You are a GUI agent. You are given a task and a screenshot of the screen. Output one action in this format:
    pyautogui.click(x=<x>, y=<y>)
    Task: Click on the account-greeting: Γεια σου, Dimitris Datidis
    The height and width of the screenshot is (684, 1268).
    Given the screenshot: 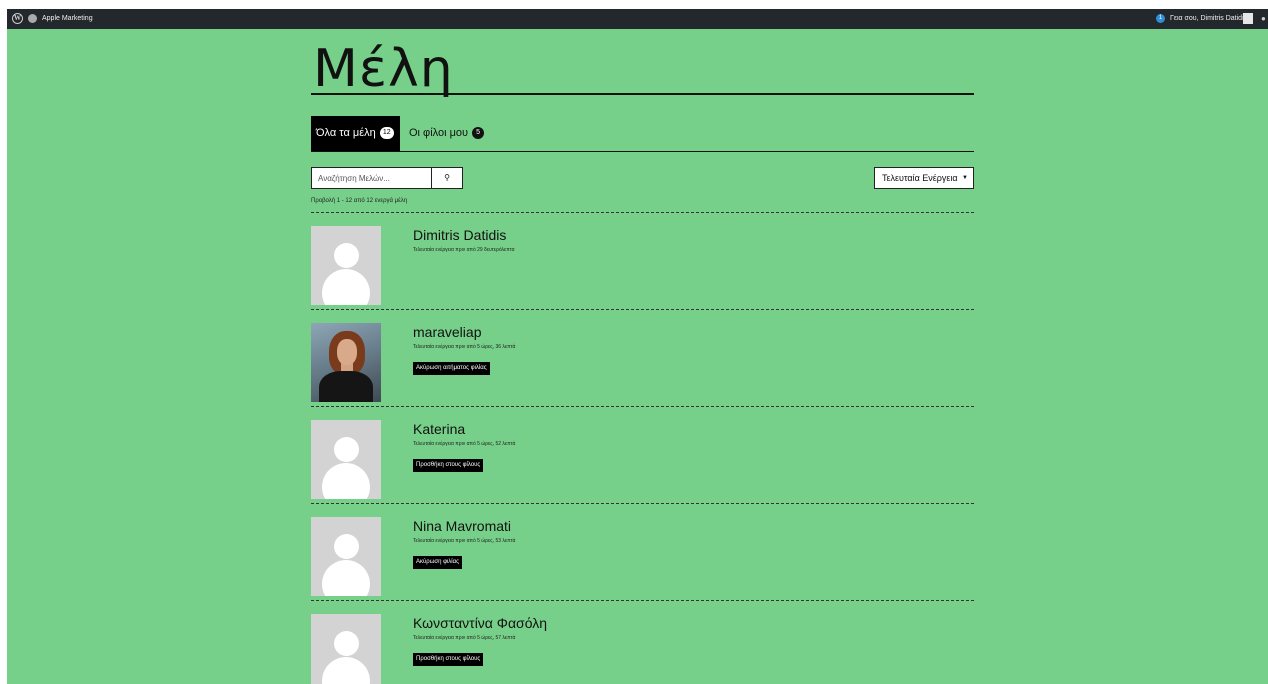 What is the action you would take?
    pyautogui.click(x=1208, y=18)
    